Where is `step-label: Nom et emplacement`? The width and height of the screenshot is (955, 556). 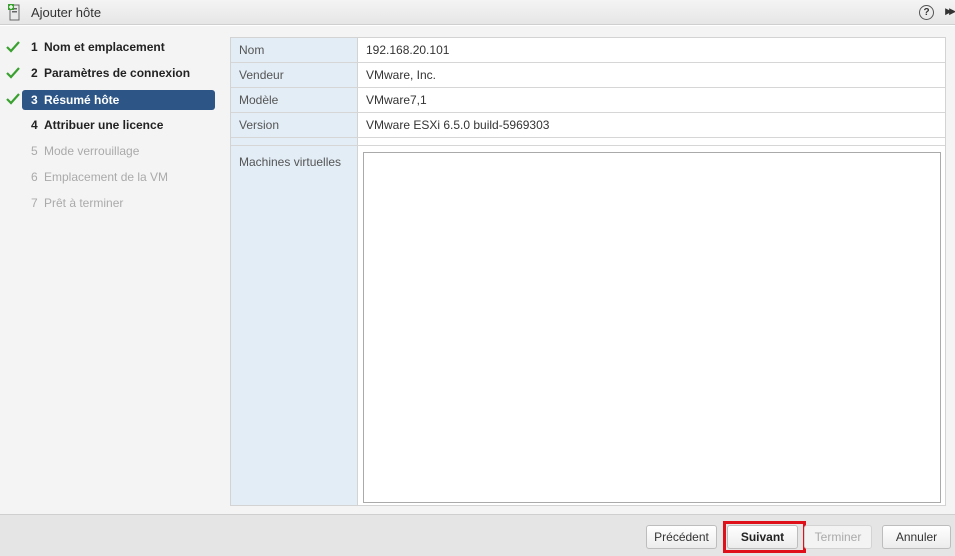 step-label: Nom et emplacement is located at coordinates (104, 47).